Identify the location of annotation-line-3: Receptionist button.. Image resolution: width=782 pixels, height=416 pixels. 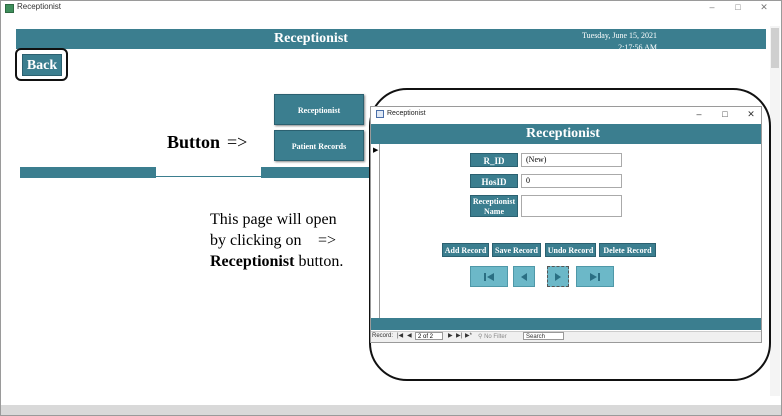
(276, 262).